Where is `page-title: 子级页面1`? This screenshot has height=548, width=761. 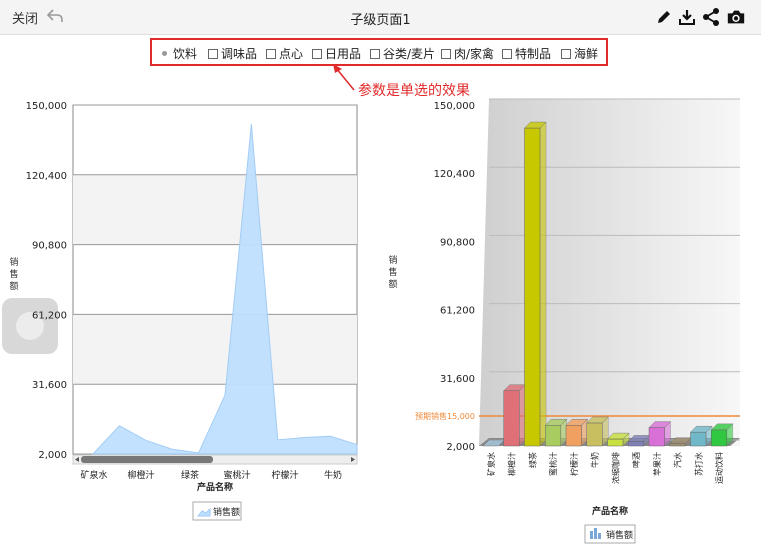
page-title: 子级页面1 is located at coordinates (380, 20).